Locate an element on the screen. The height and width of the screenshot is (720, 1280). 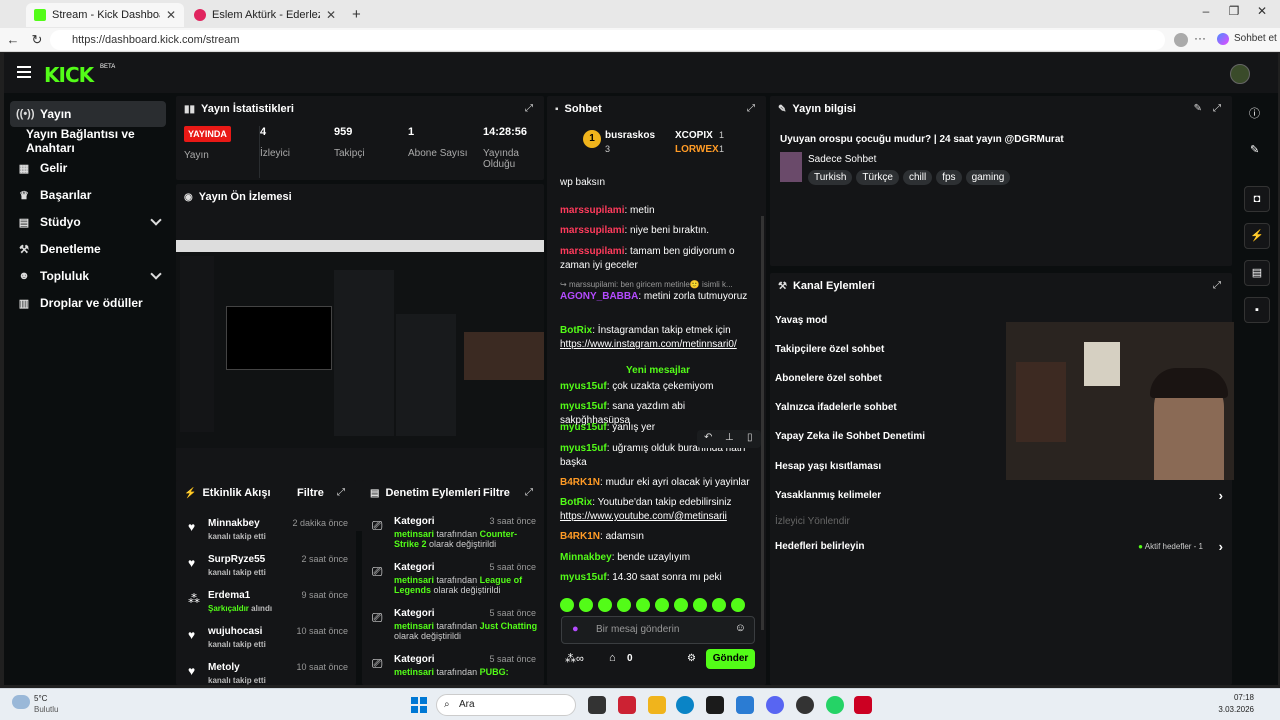
discord-icon is located at coordinates (775, 705).